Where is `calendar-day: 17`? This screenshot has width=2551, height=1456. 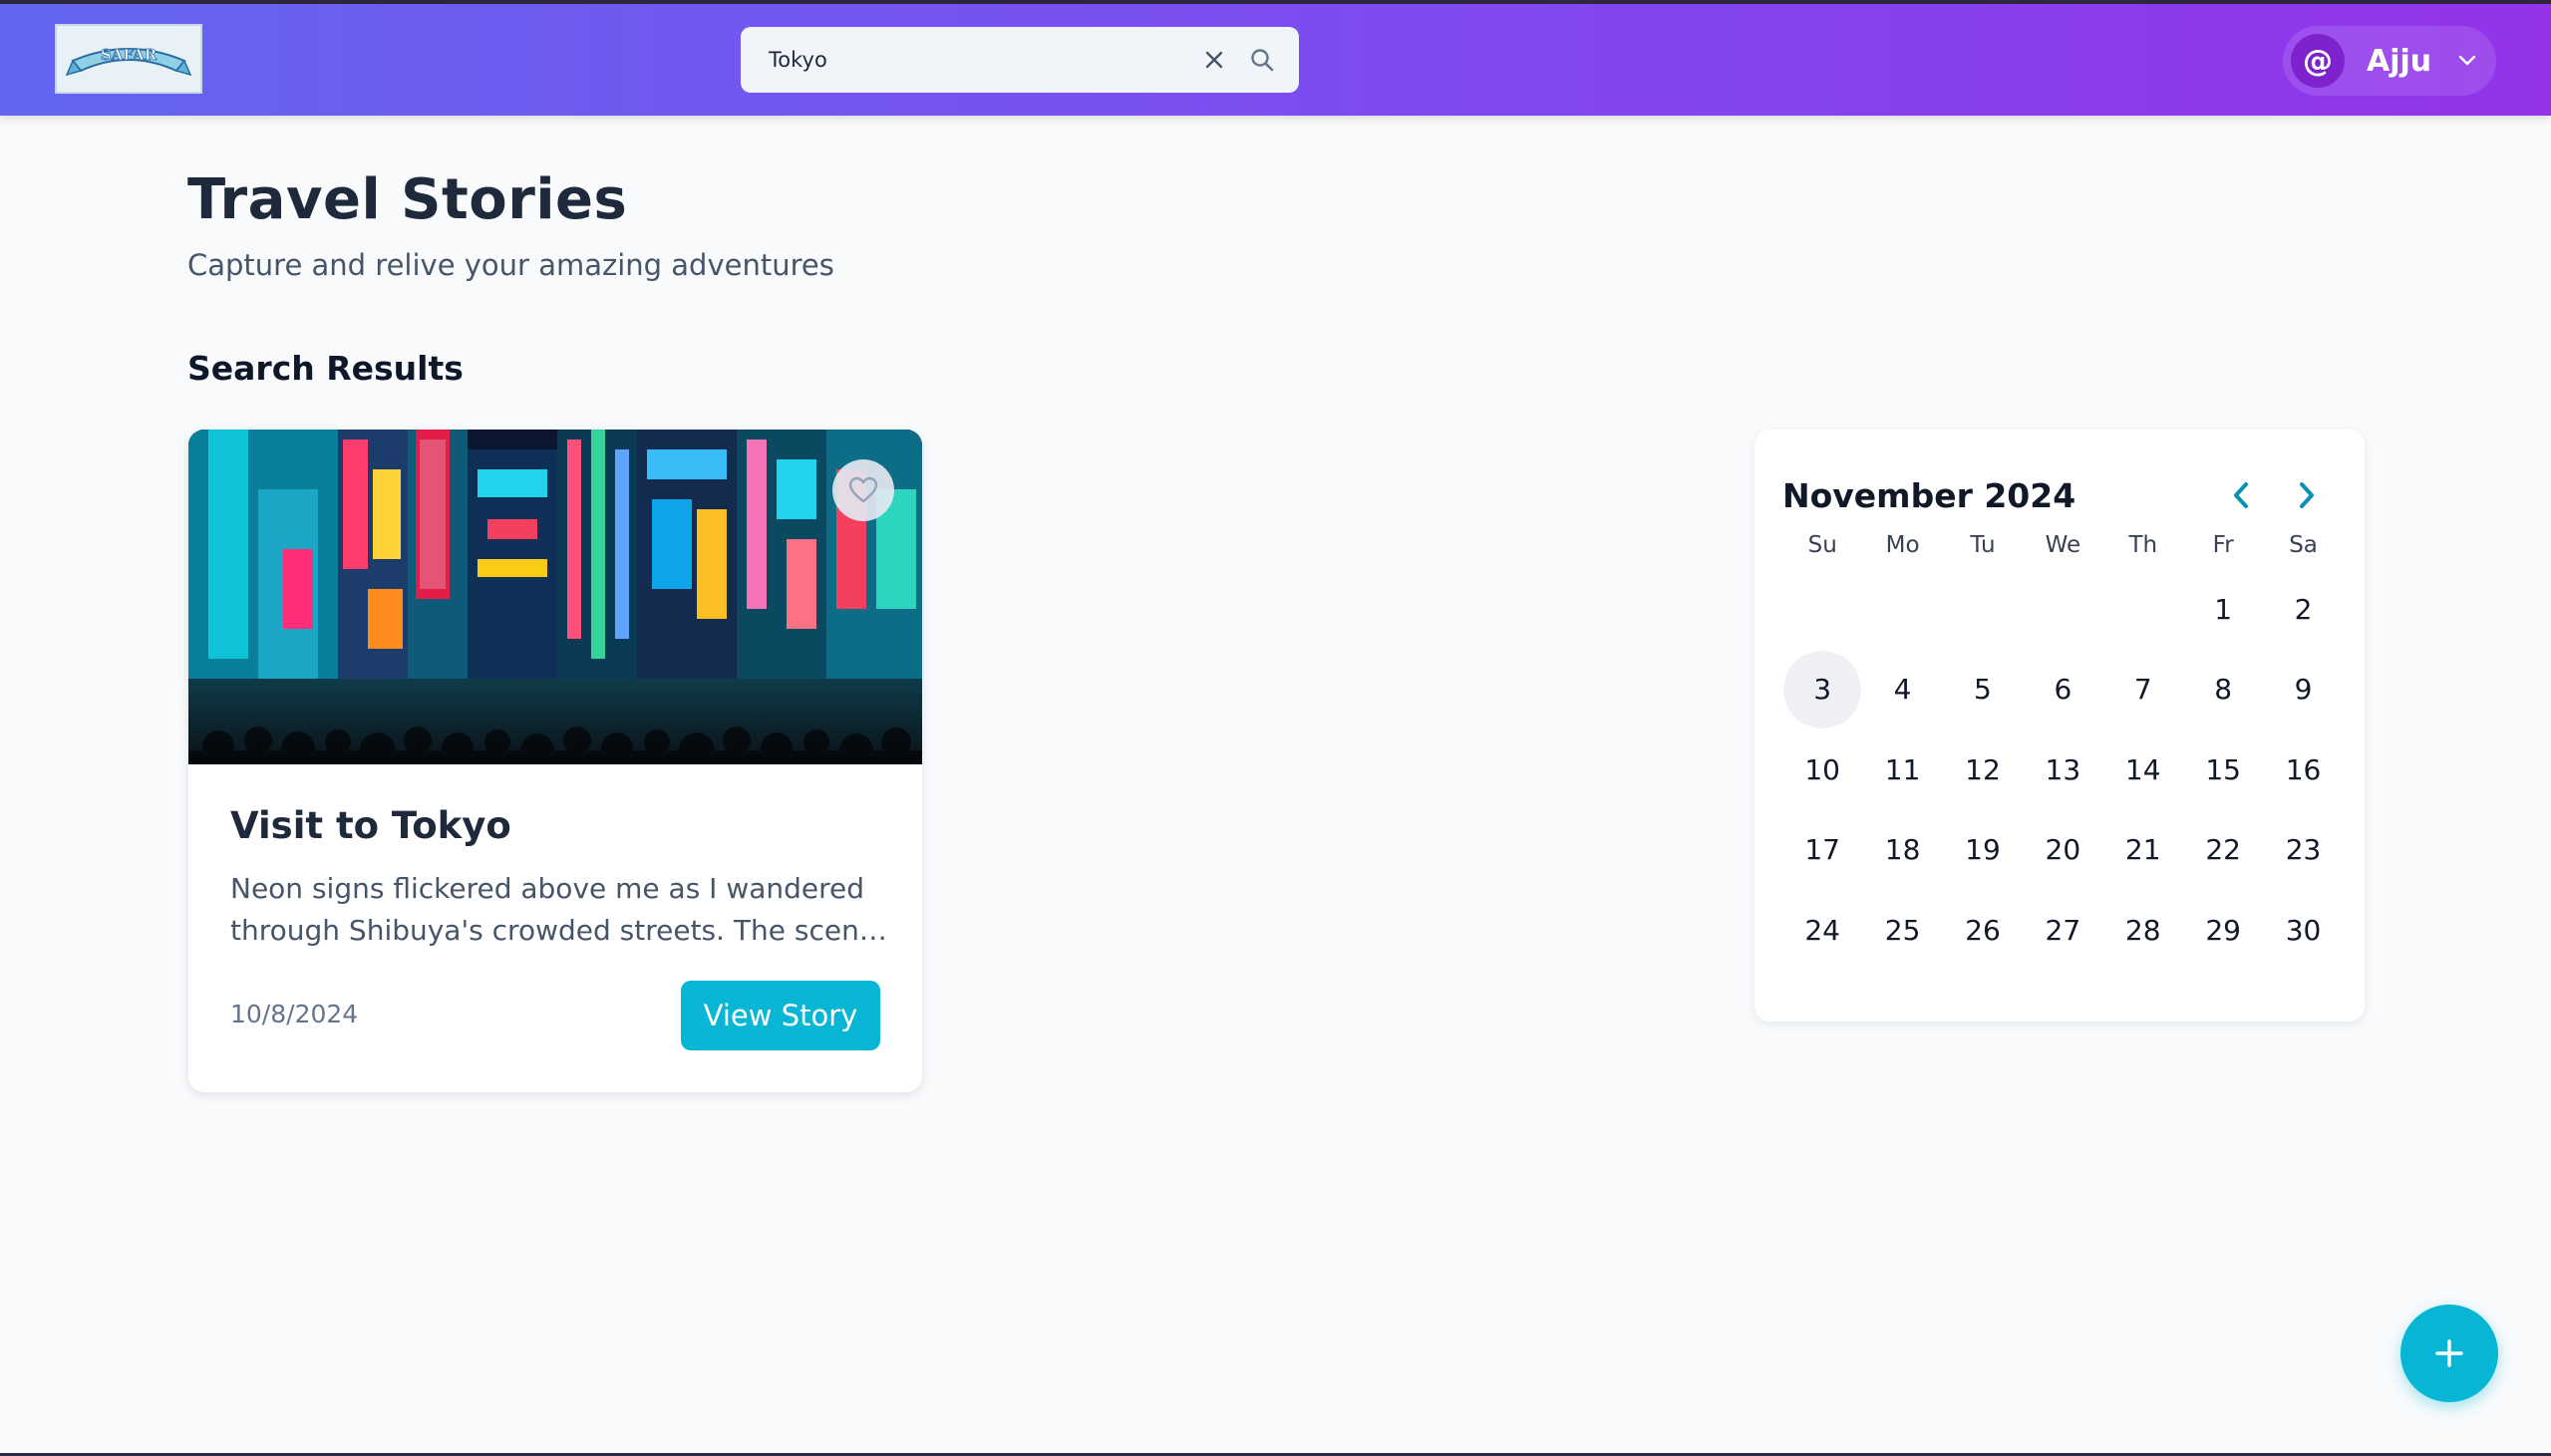 calendar-day: 17 is located at coordinates (1822, 850).